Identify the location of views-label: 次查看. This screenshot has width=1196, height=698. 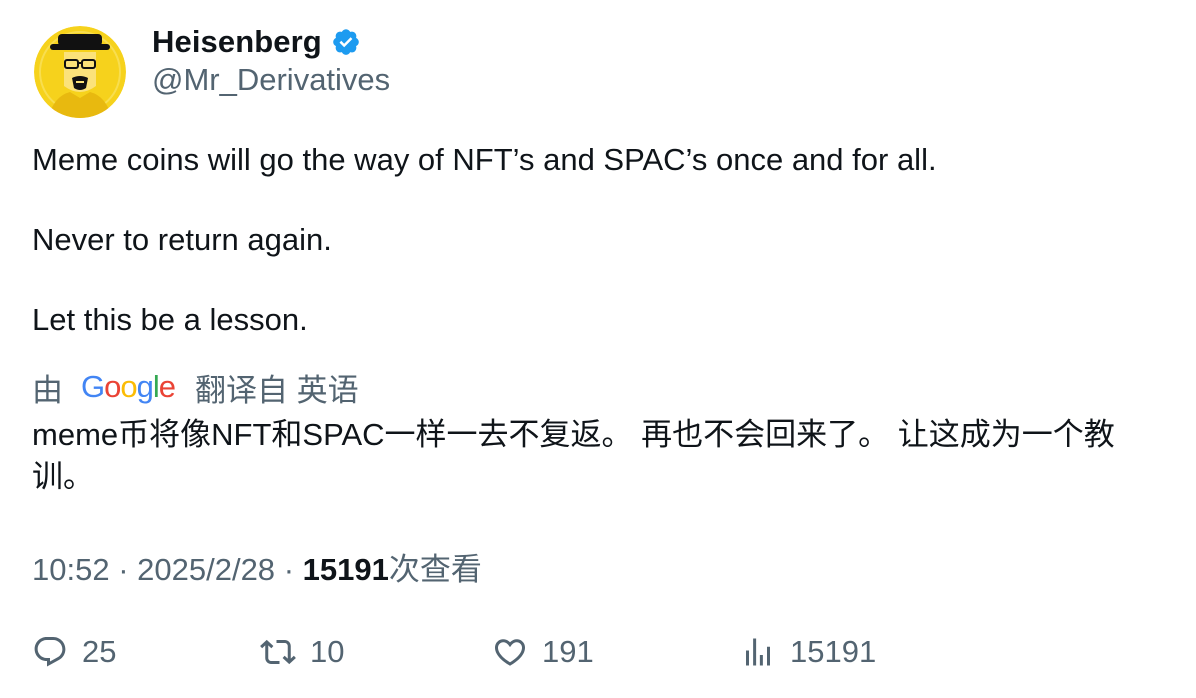
(435, 569).